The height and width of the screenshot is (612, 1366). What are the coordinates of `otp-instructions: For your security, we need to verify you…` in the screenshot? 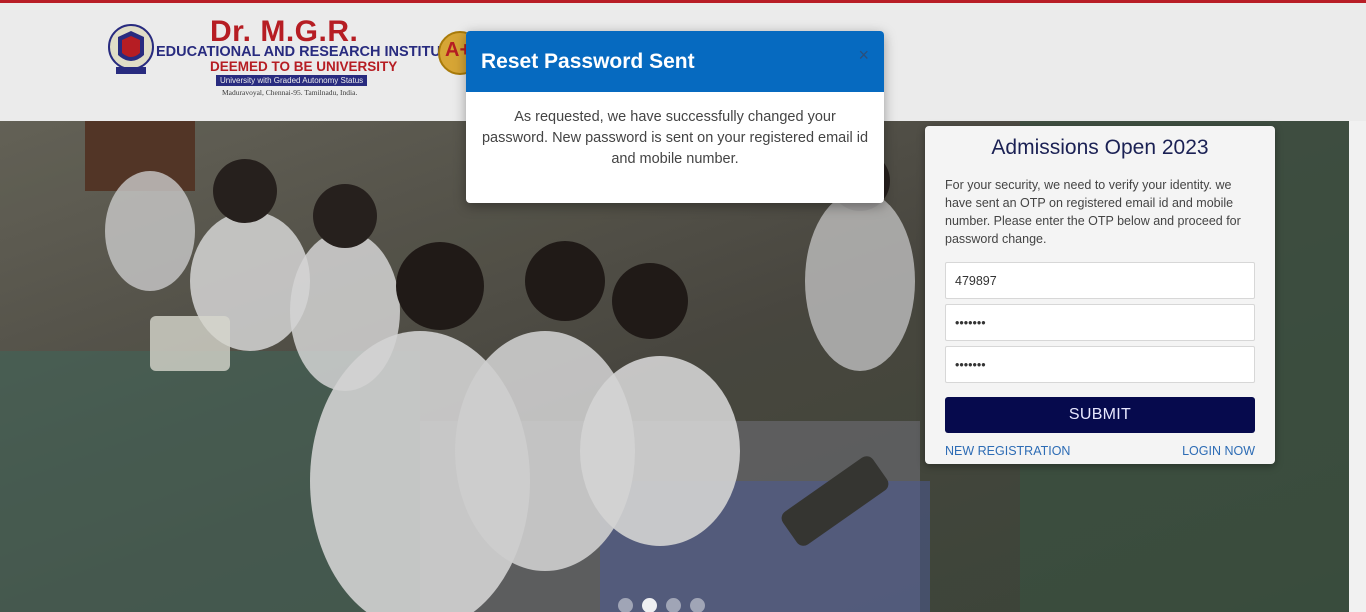 It's located at (1093, 212).